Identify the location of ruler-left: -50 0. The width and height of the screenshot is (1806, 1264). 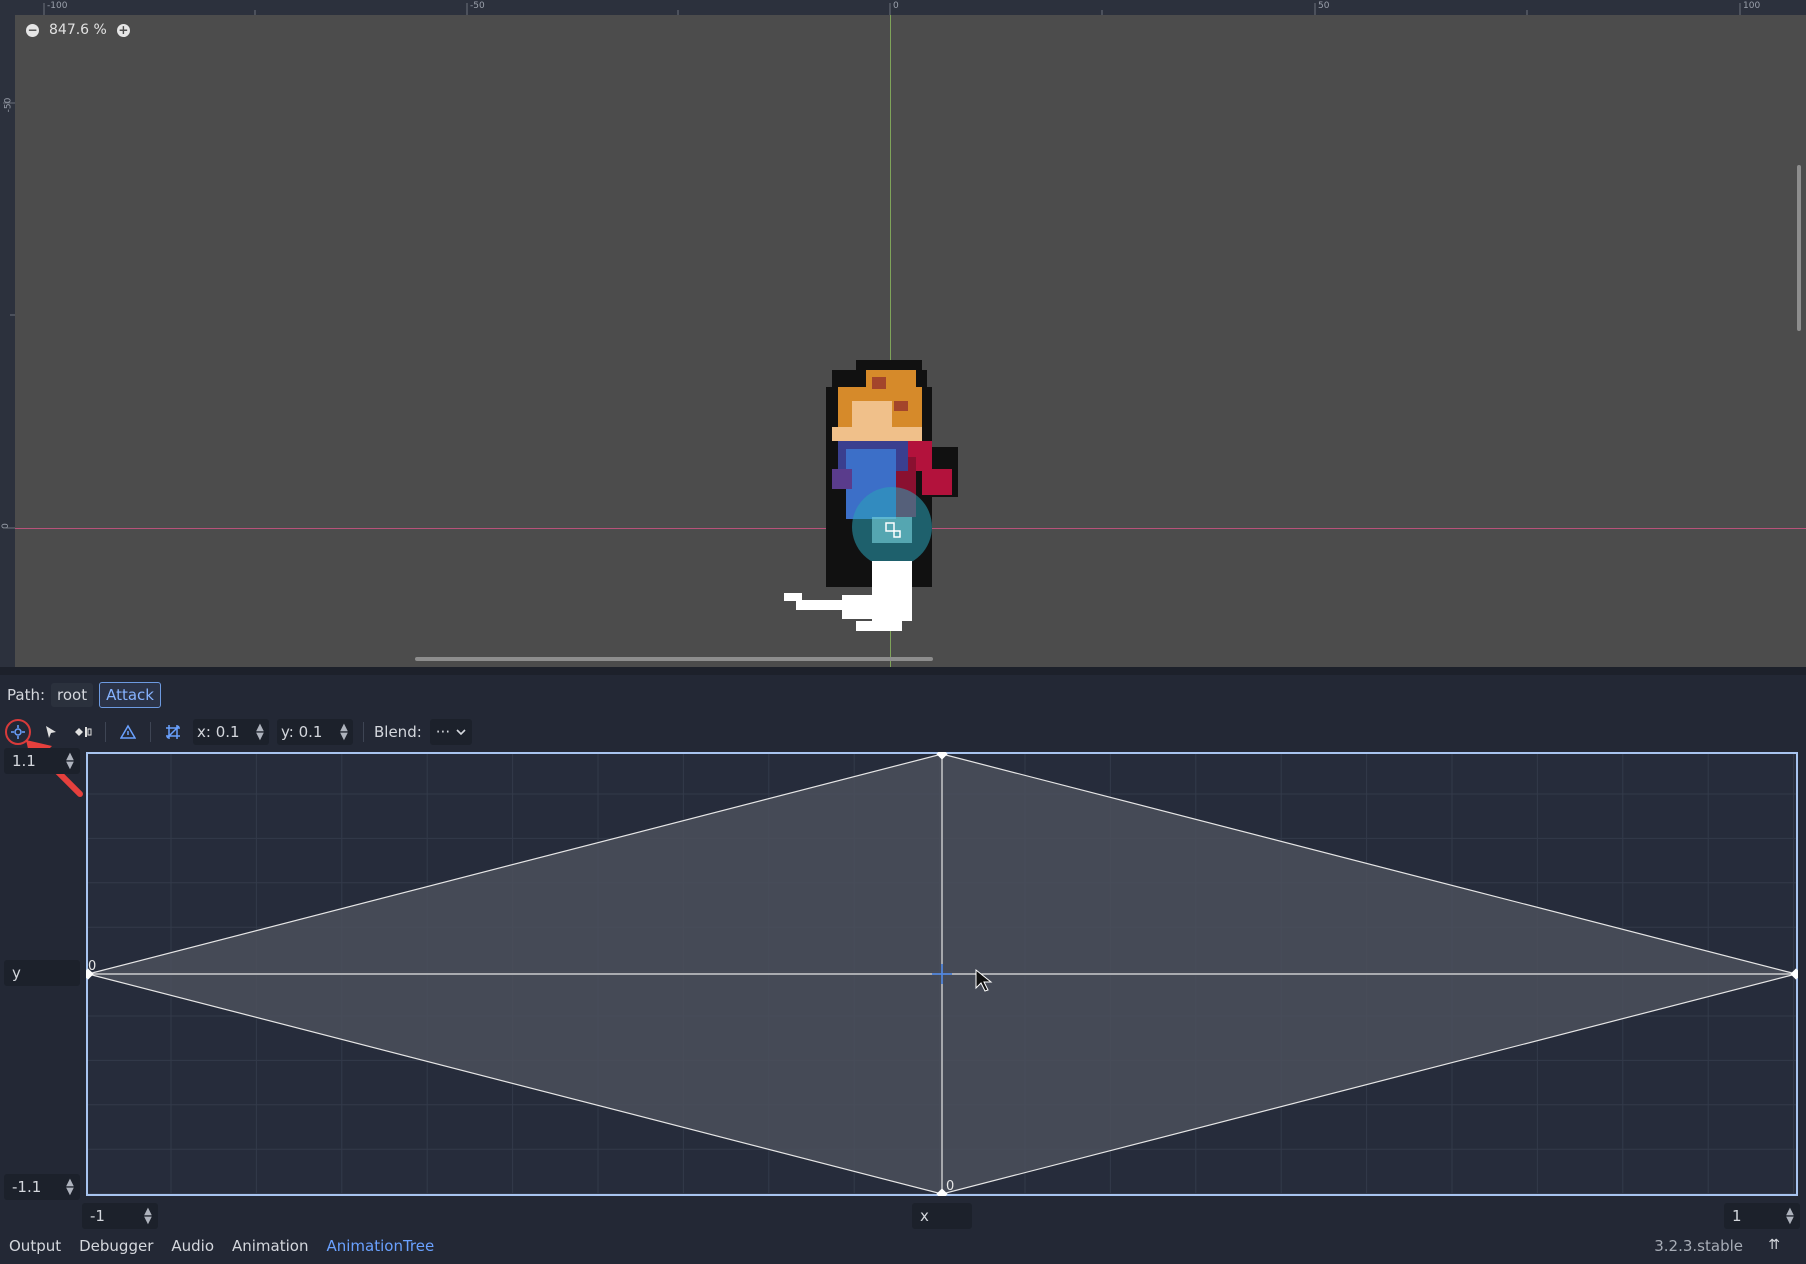
(7, 341).